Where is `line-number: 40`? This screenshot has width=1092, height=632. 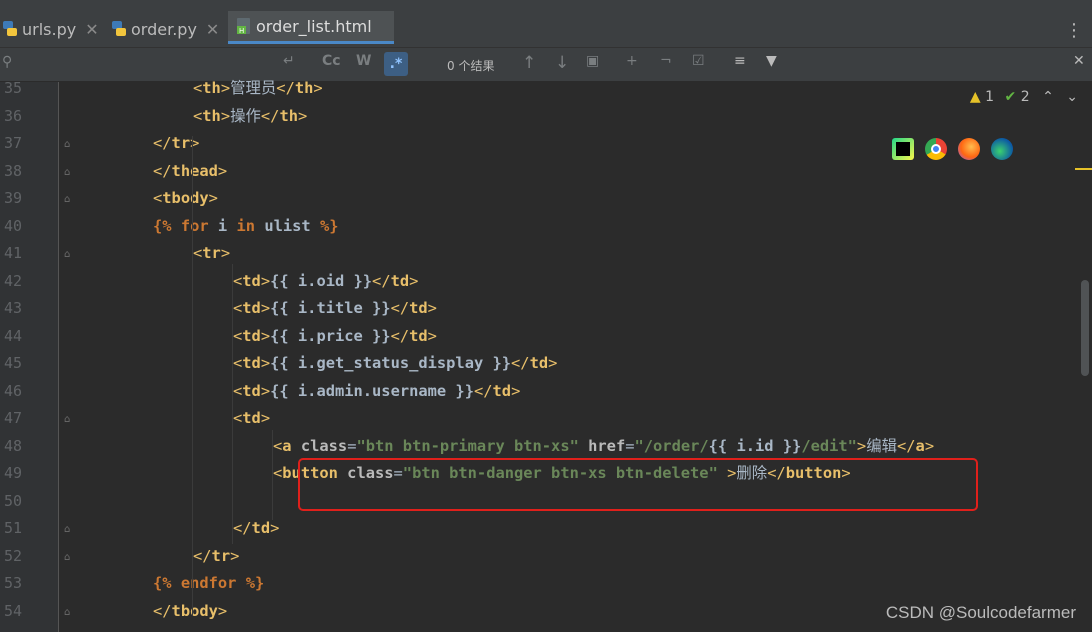
line-number: 40 is located at coordinates (13, 225).